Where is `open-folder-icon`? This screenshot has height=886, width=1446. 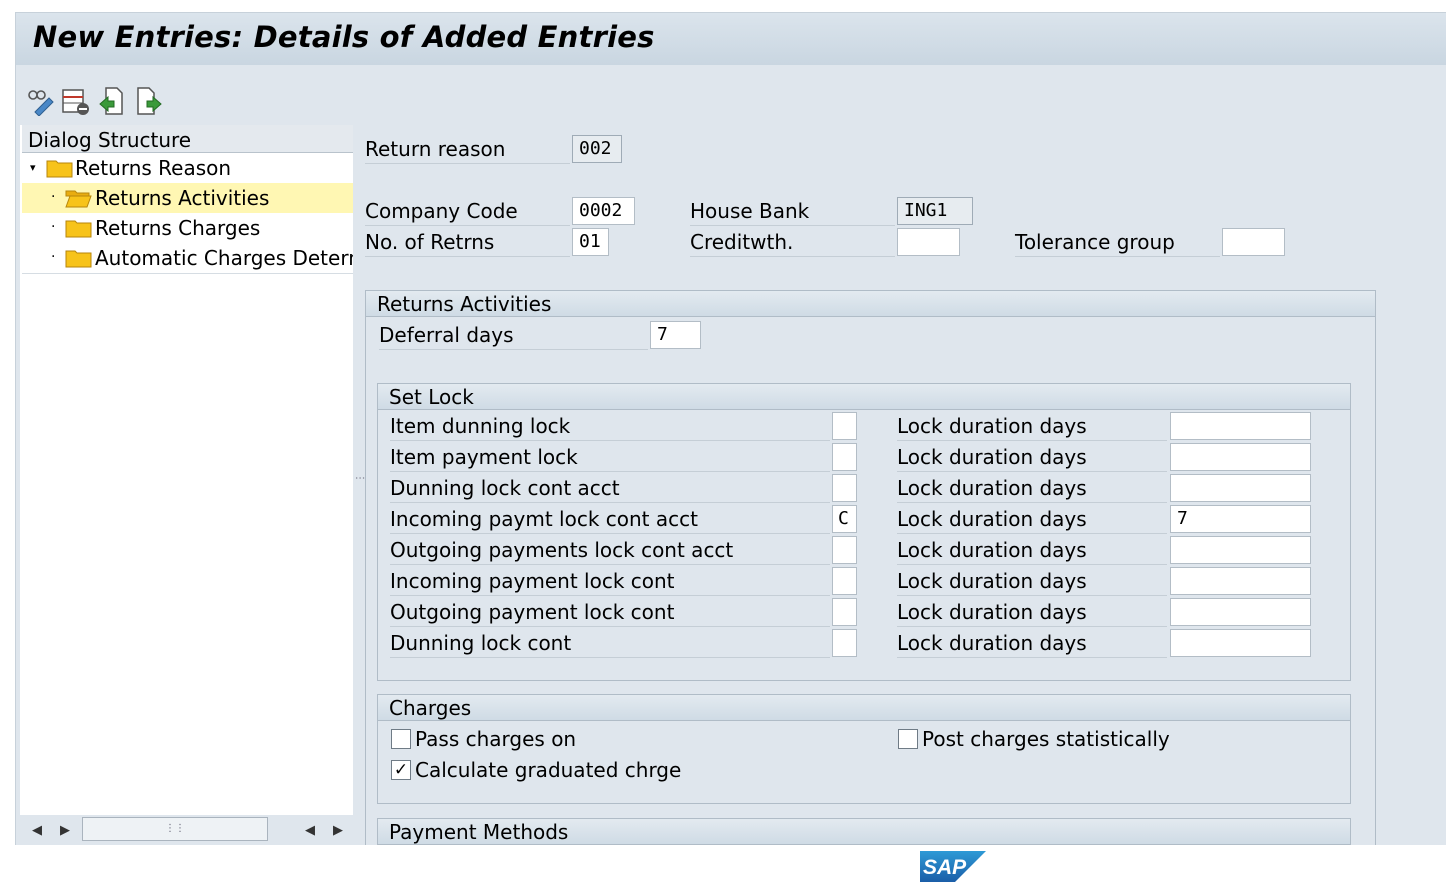 open-folder-icon is located at coordinates (78, 199).